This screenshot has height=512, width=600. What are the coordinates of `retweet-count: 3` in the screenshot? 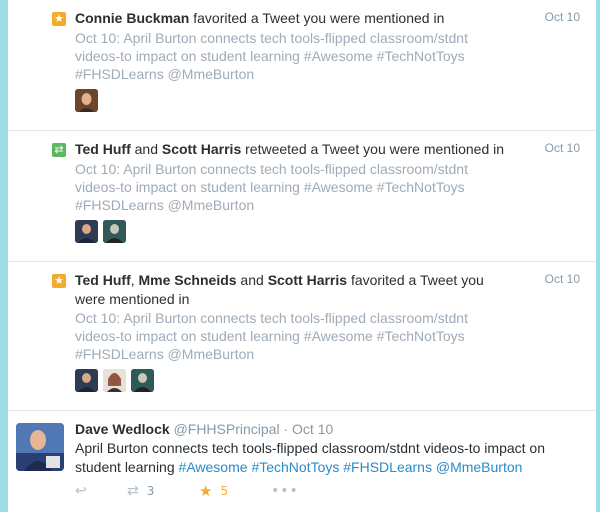 It's located at (150, 491).